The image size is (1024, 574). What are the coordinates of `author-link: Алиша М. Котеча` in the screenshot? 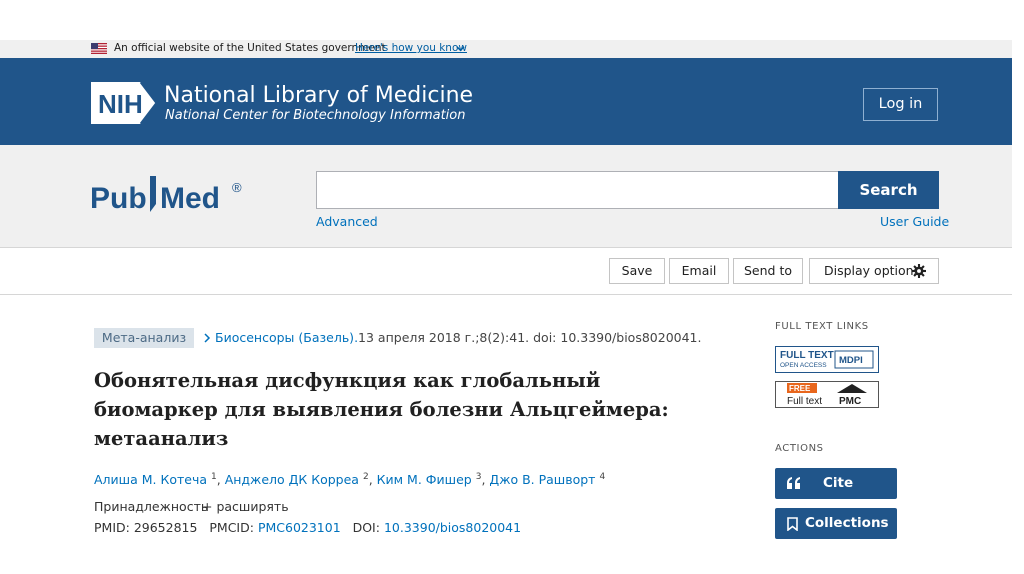 It's located at (150, 479).